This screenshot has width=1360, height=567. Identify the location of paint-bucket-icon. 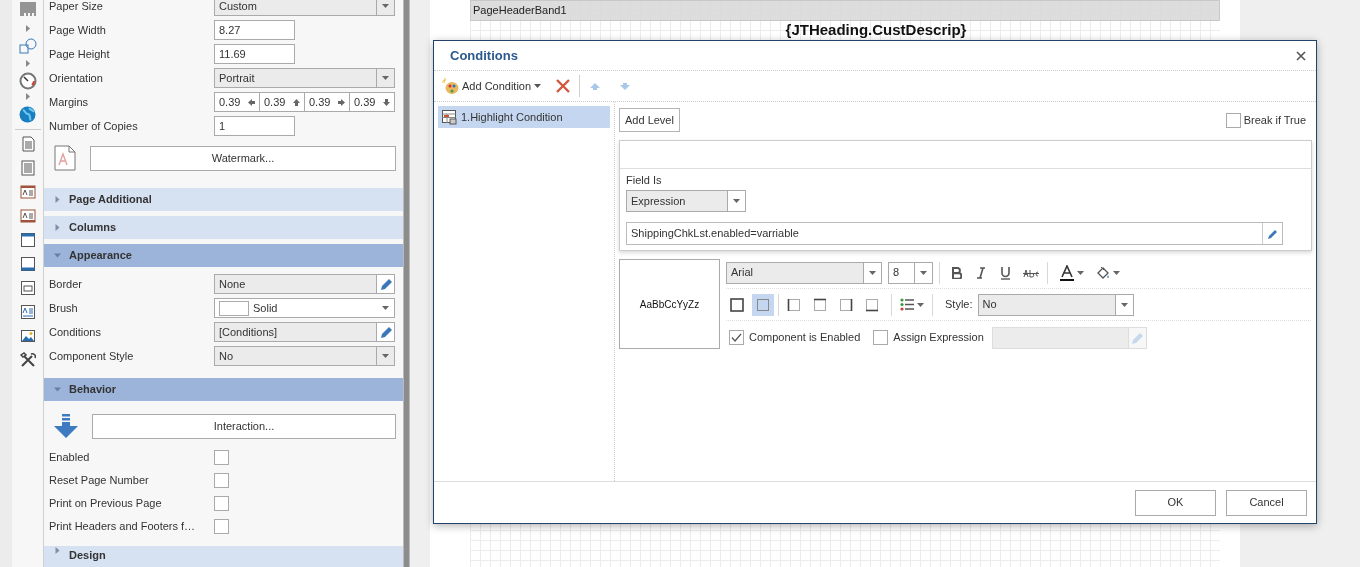
(1103, 272).